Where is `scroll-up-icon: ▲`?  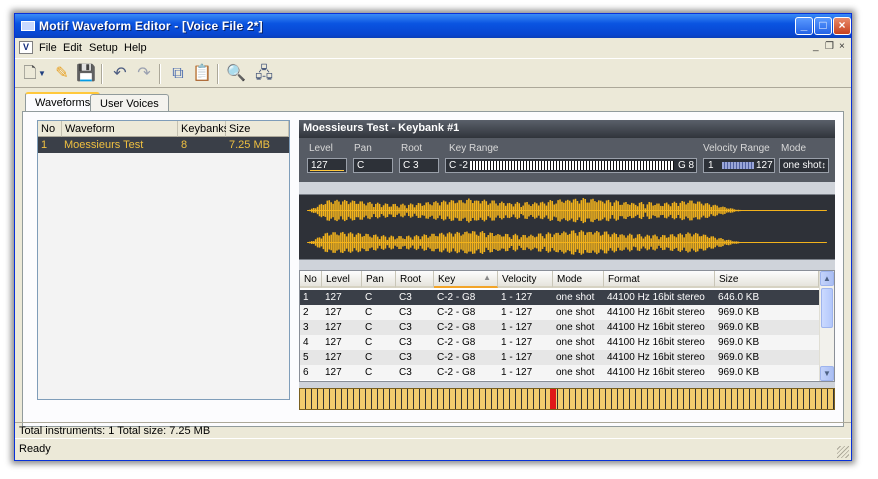 scroll-up-icon: ▲ is located at coordinates (827, 278).